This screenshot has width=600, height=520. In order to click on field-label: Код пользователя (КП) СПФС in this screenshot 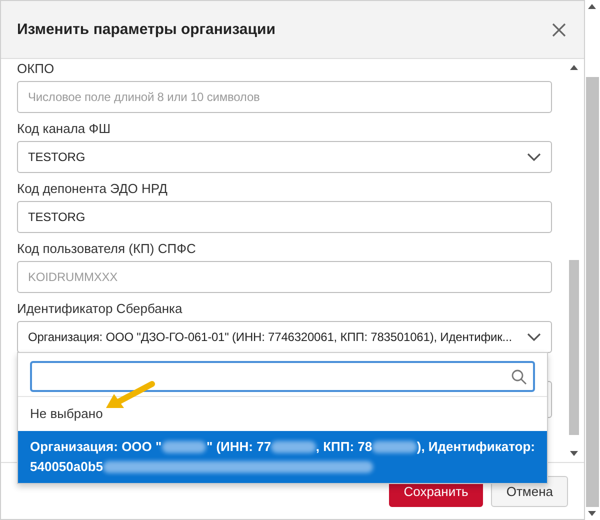, I will do `click(107, 249)`.